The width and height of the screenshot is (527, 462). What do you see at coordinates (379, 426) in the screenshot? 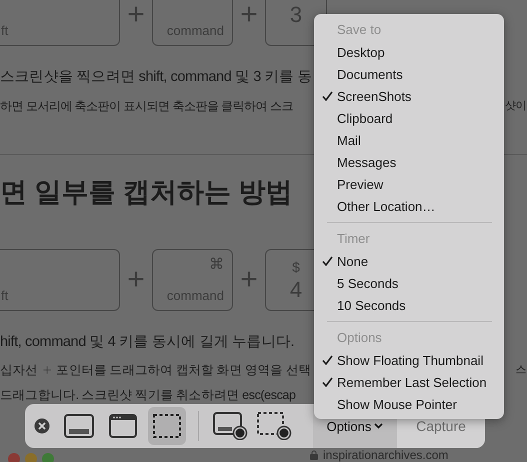
I see `caret-icon` at bounding box center [379, 426].